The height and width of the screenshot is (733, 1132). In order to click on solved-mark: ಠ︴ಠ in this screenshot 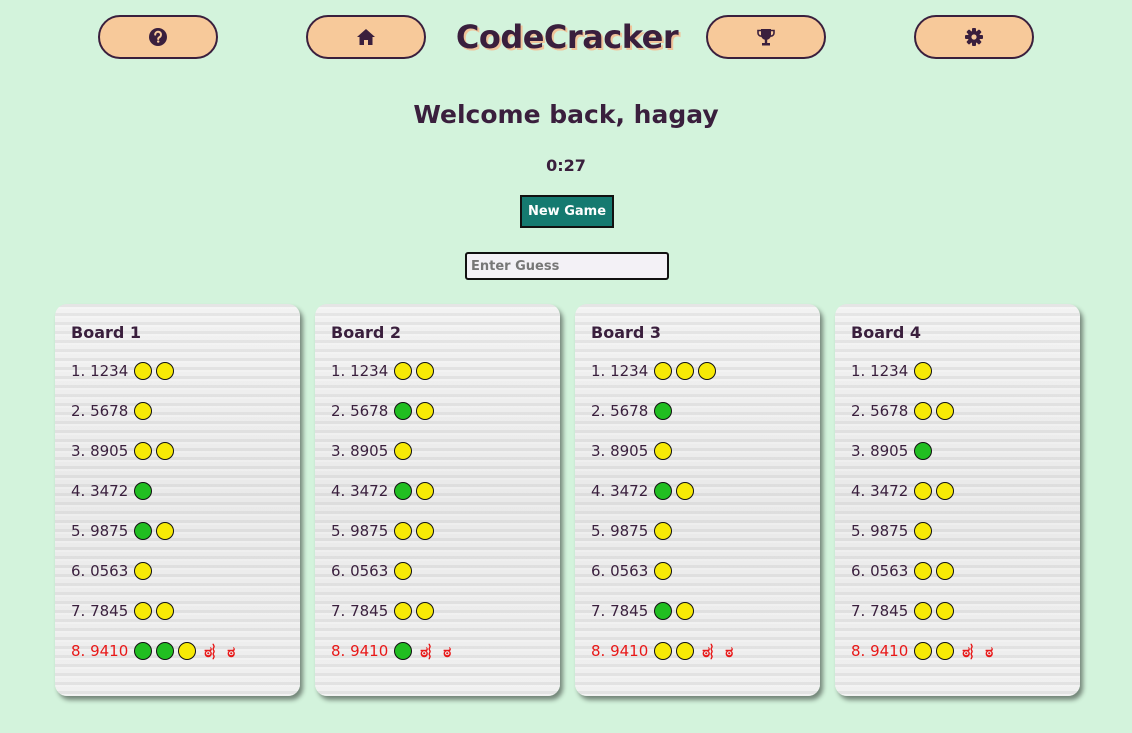, I will do `click(220, 651)`.